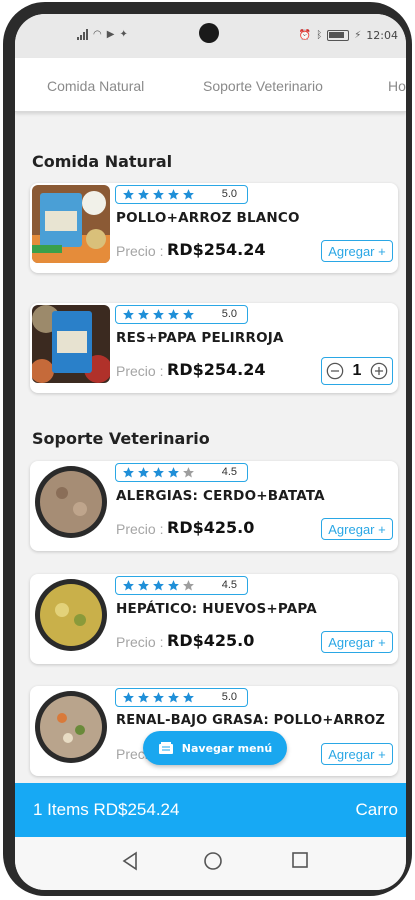 The width and height of the screenshot is (415, 900). Describe the element at coordinates (121, 438) in the screenshot. I see `section-title: Soporte Veterinario` at that location.